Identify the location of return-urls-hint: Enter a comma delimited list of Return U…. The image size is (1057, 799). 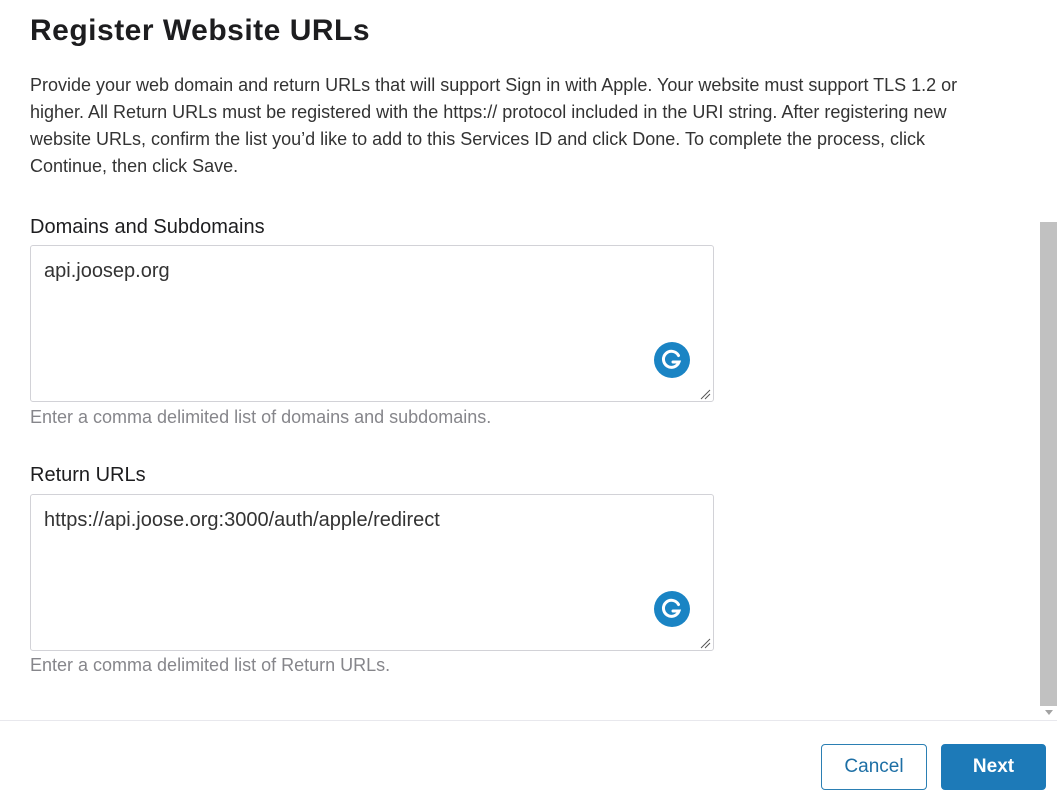
(210, 665).